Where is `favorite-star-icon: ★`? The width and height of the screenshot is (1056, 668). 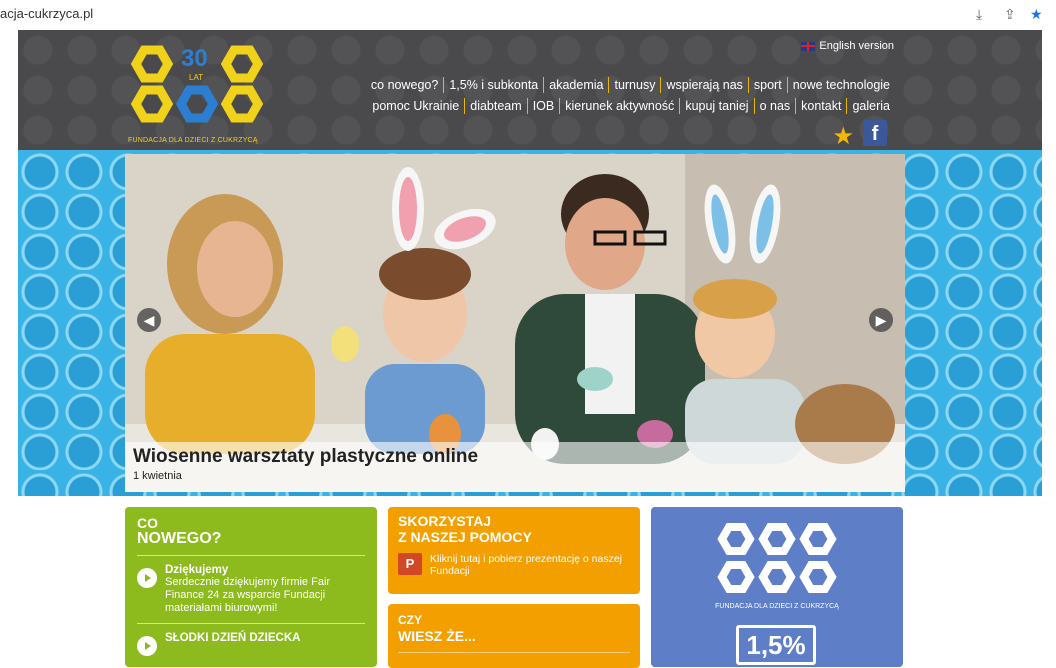 favorite-star-icon: ★ is located at coordinates (843, 136).